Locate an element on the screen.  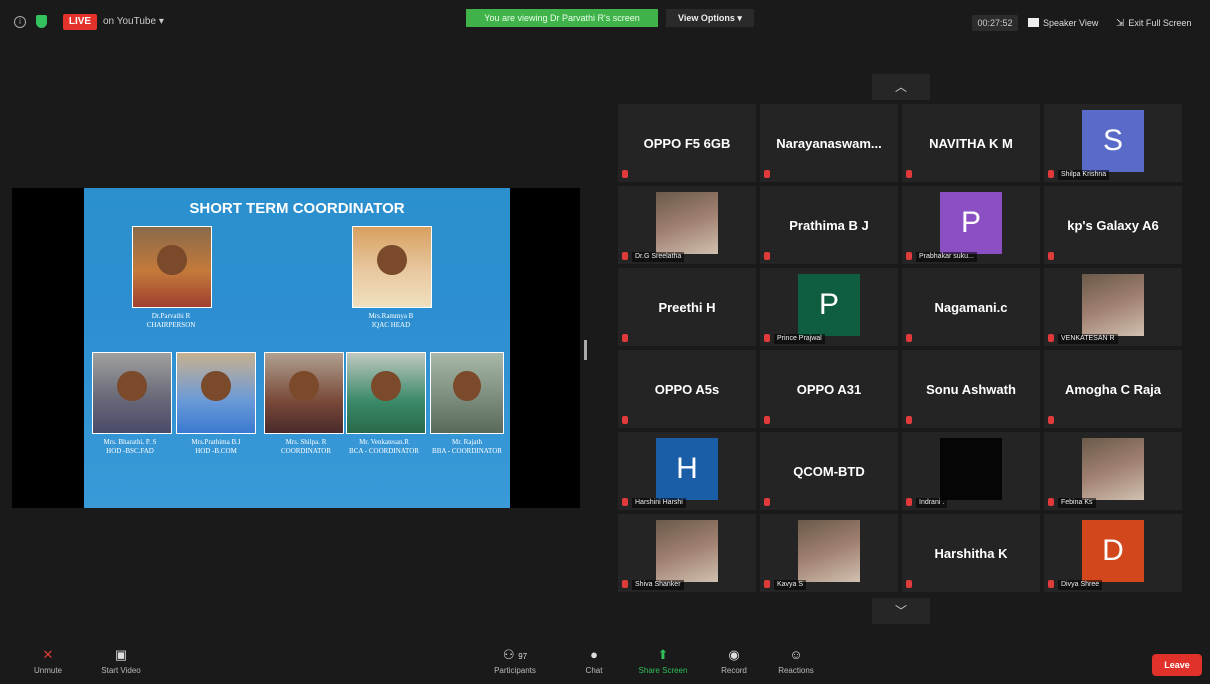
participant-tile: Preethi H is located at coordinates (687, 307).